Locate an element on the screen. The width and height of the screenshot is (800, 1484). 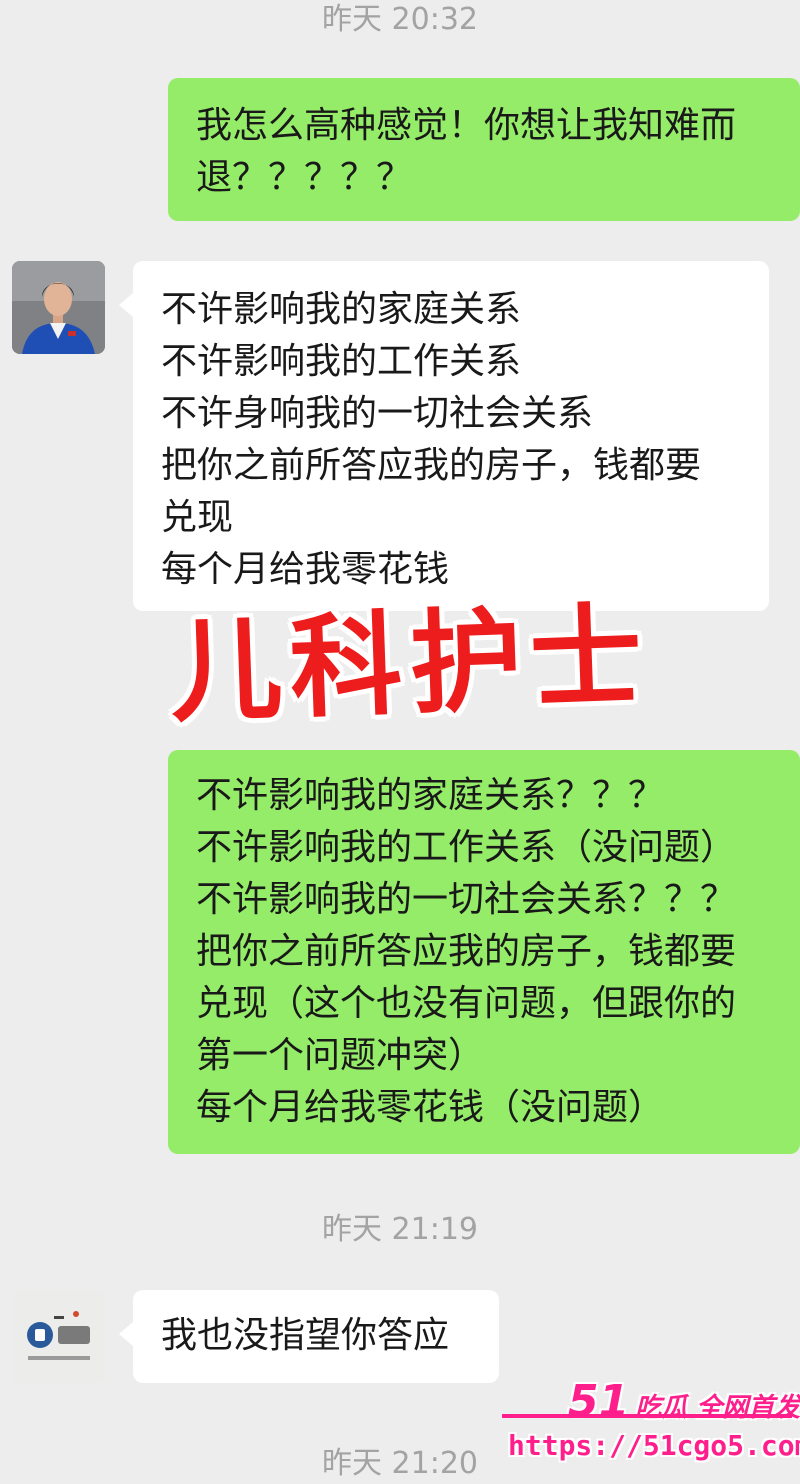
message-line: 不许影响我的一切社会关系？？？ is located at coordinates (466, 899).